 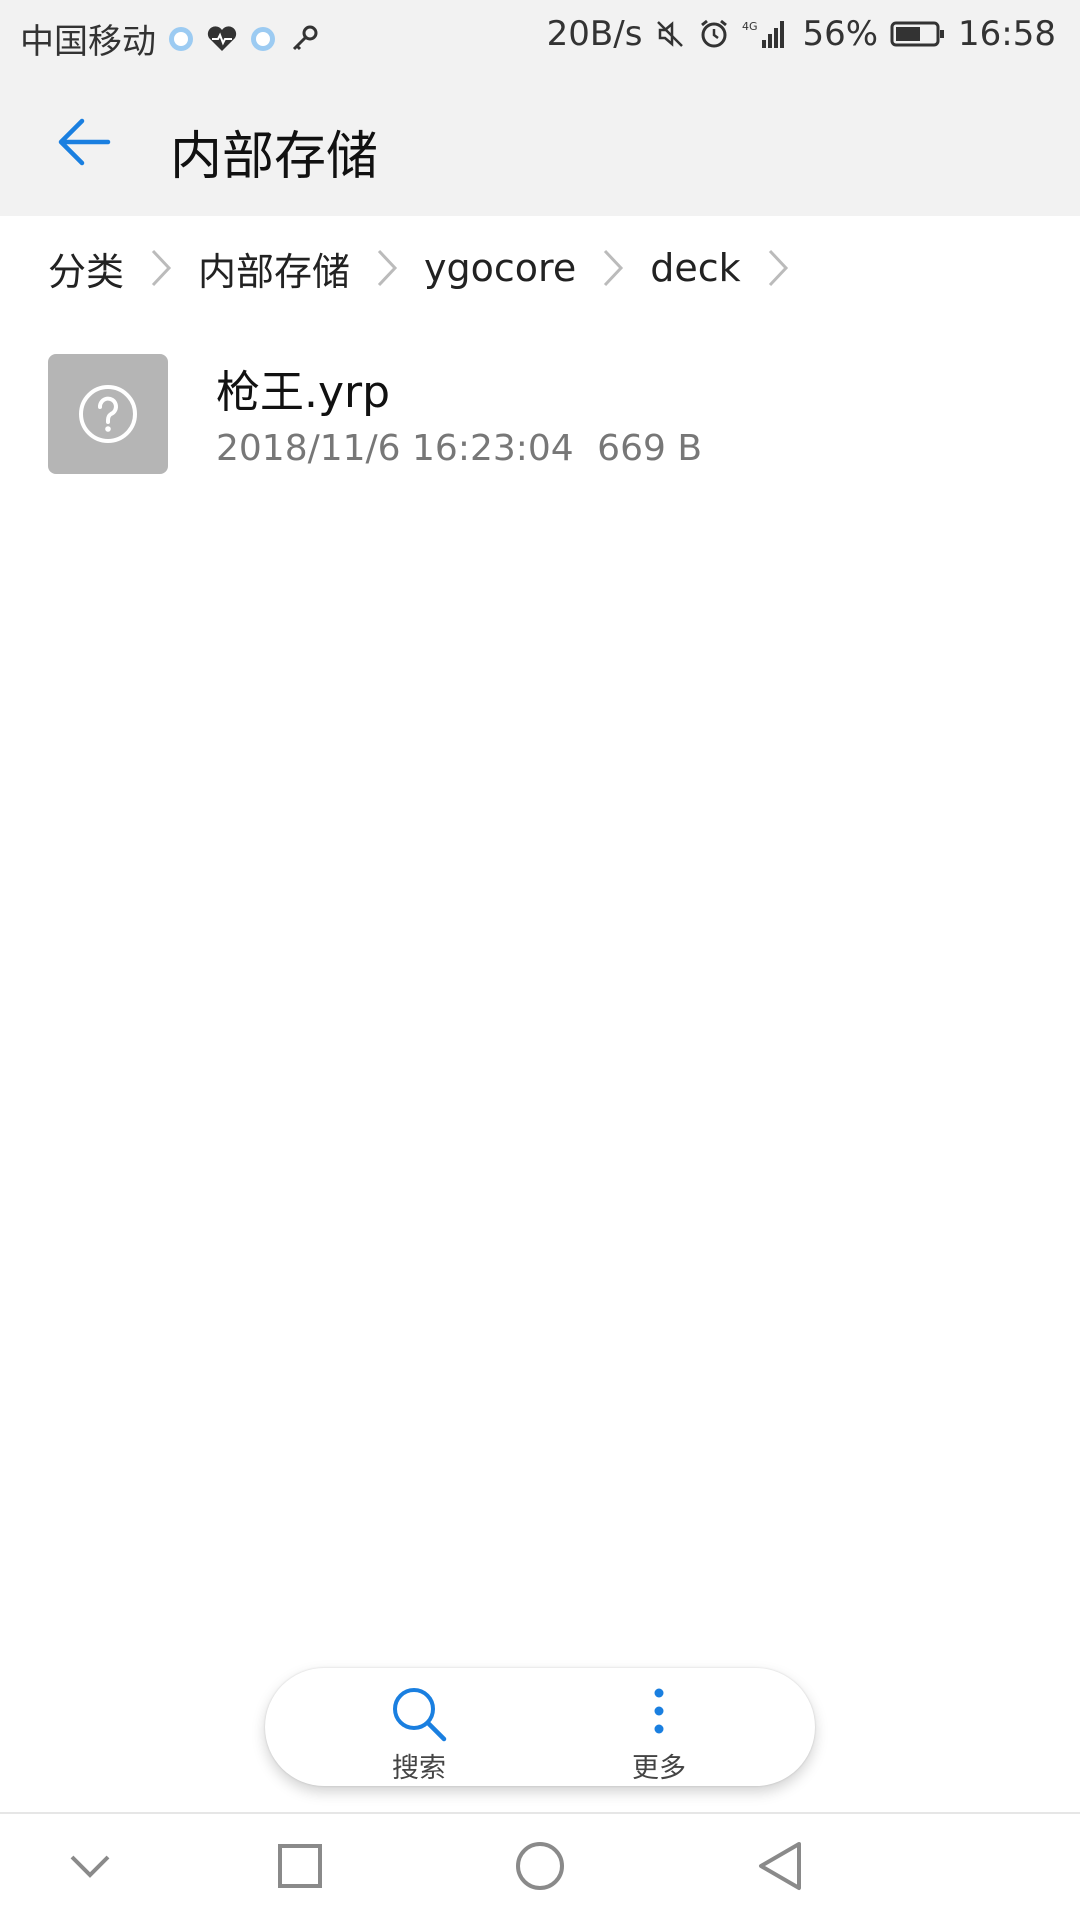 I want to click on title-bar: 内部存储, so click(x=540, y=144).